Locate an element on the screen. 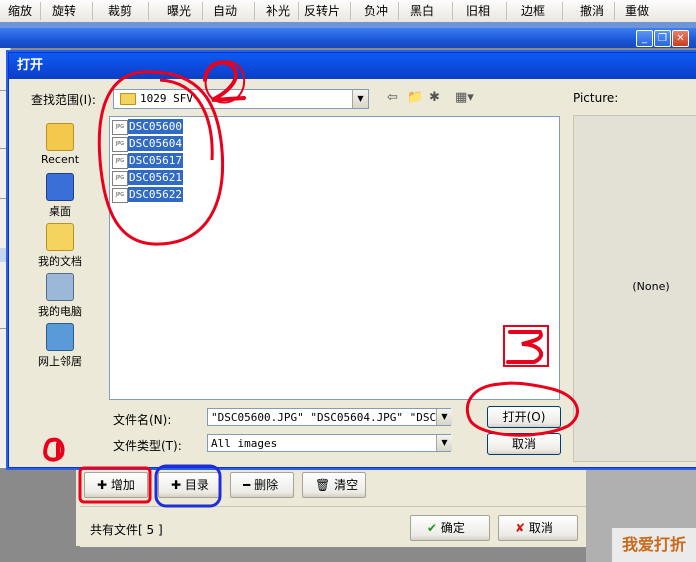 This screenshot has height=562, width=696. annotation-box-directory is located at coordinates (188, 486).